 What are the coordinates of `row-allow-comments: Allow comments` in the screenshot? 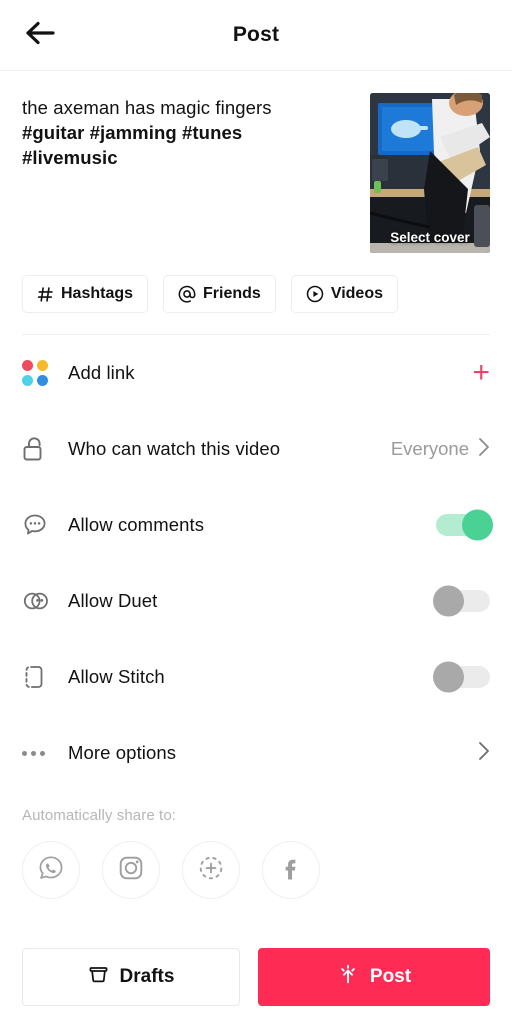 It's located at (257, 525).